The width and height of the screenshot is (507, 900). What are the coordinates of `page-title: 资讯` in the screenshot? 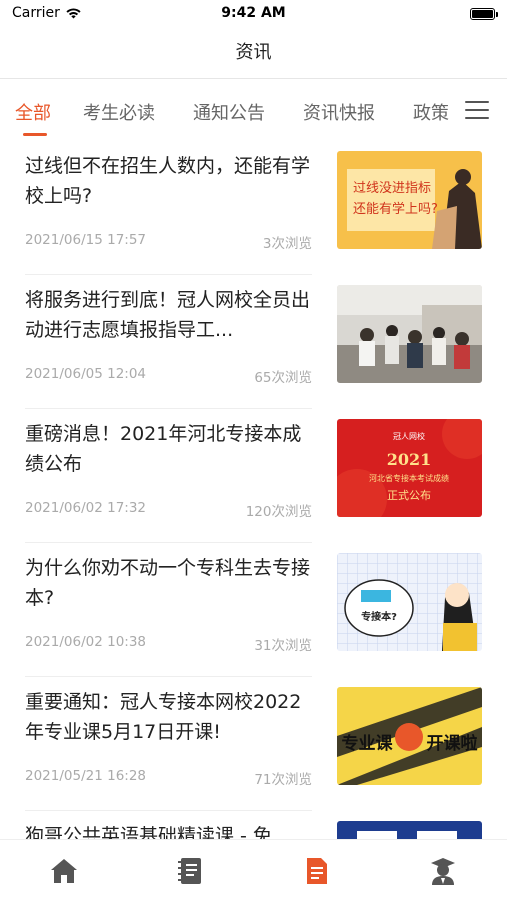 It's located at (253, 52).